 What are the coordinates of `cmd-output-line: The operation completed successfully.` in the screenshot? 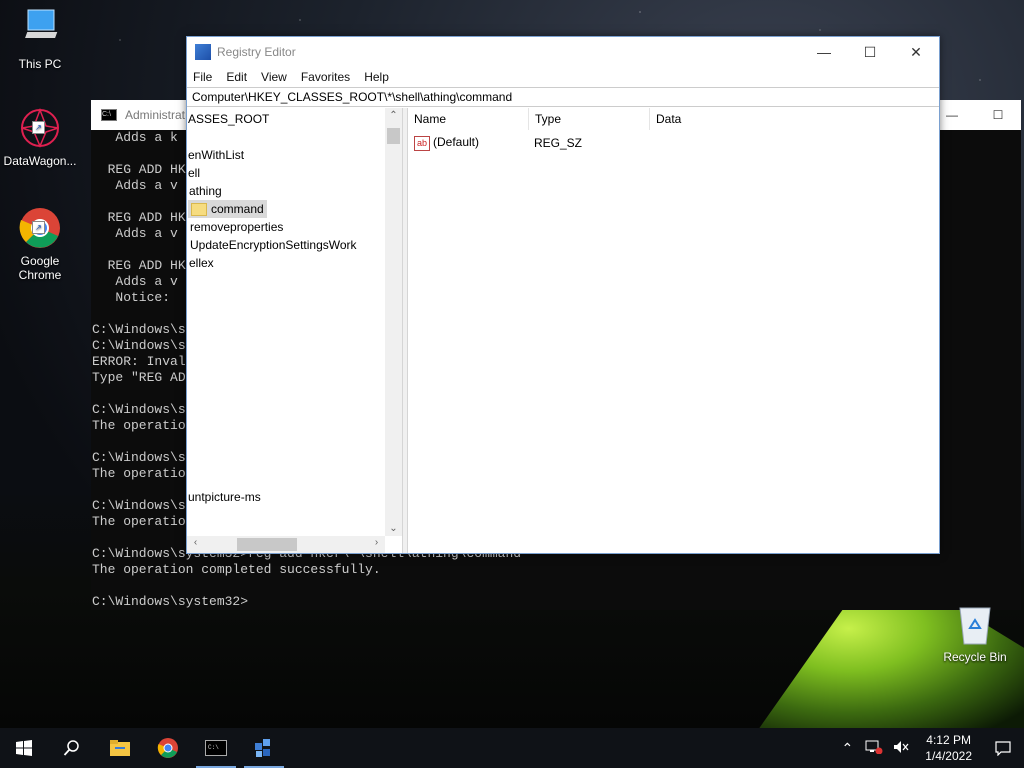 It's located at (236, 569).